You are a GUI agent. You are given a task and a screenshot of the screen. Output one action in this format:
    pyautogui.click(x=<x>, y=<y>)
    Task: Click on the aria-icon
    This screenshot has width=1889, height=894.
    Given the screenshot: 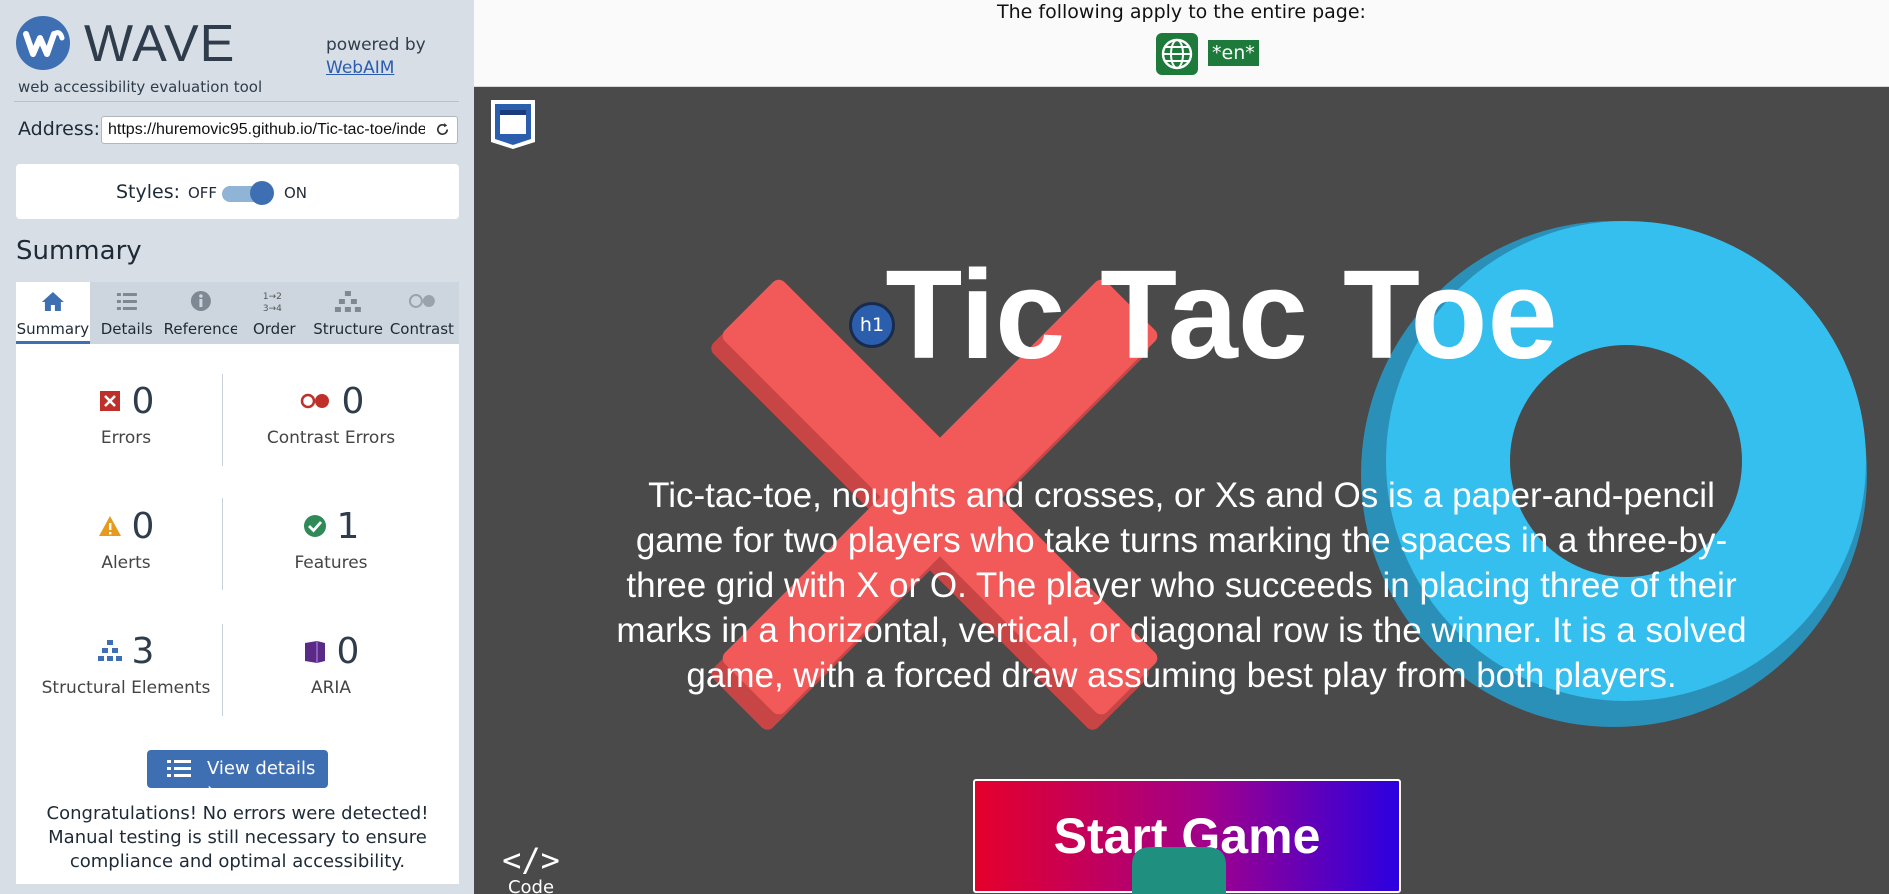 What is the action you would take?
    pyautogui.click(x=314, y=652)
    